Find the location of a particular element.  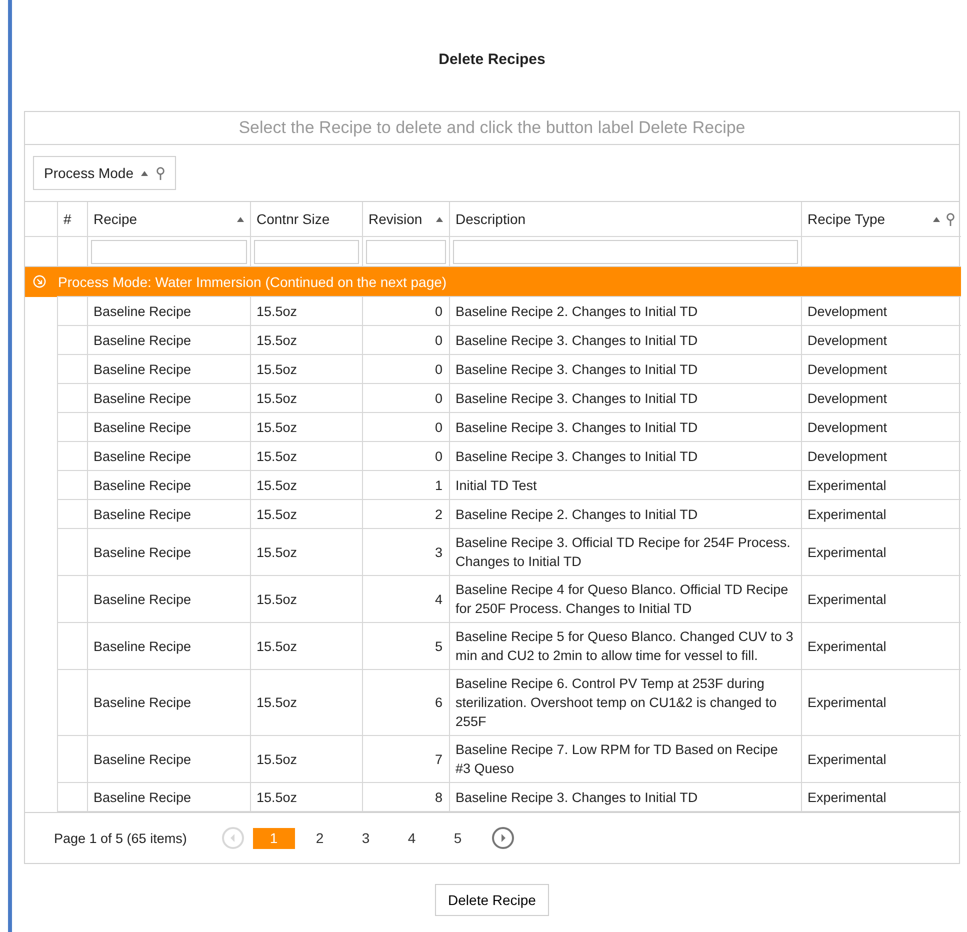

column-header-label: Description is located at coordinates (491, 219).